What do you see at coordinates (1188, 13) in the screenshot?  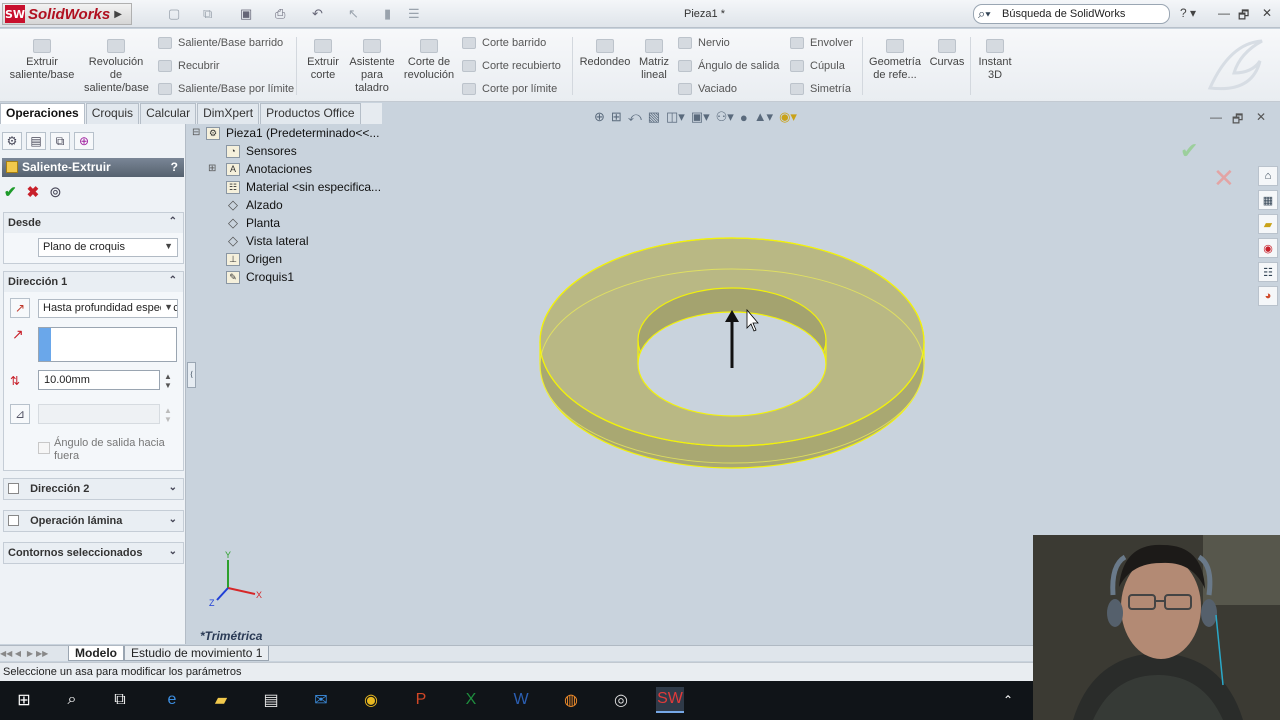 I see `help-icon: ? ▾` at bounding box center [1188, 13].